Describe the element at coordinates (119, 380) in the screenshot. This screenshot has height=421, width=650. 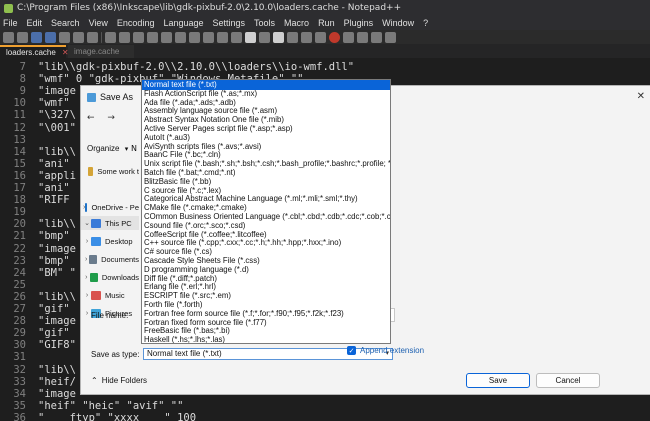
I see `hide-folders-button: ⌃ Hide Folders` at that location.